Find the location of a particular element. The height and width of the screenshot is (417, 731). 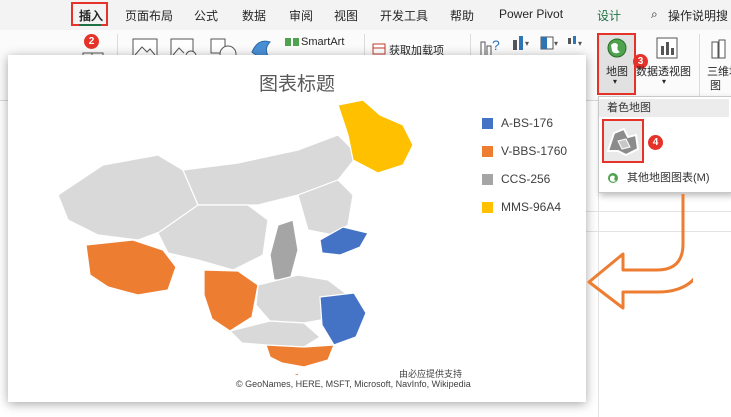

tab-data: 数据 is located at coordinates (254, 15).